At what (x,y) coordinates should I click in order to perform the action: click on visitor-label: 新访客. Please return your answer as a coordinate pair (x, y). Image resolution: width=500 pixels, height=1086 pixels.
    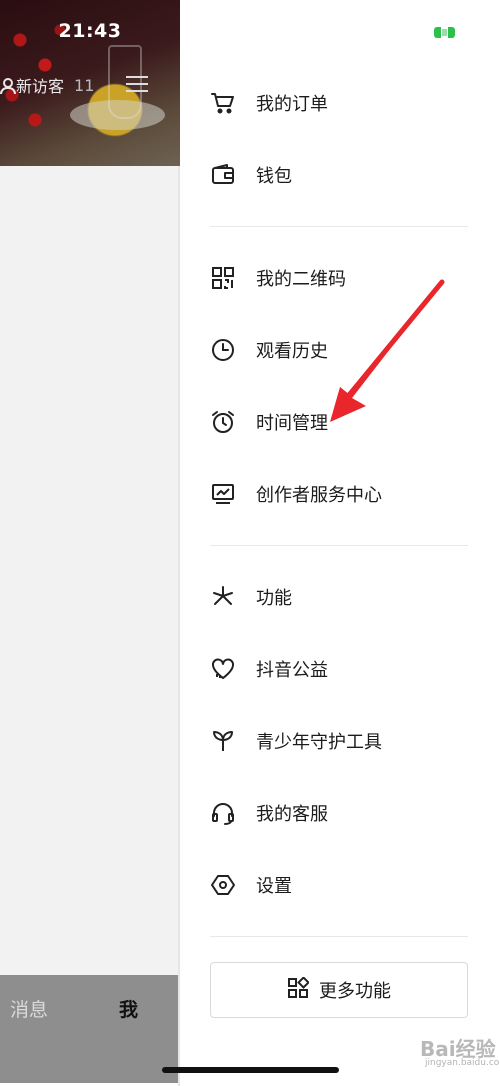
    Looking at the image, I should click on (40, 86).